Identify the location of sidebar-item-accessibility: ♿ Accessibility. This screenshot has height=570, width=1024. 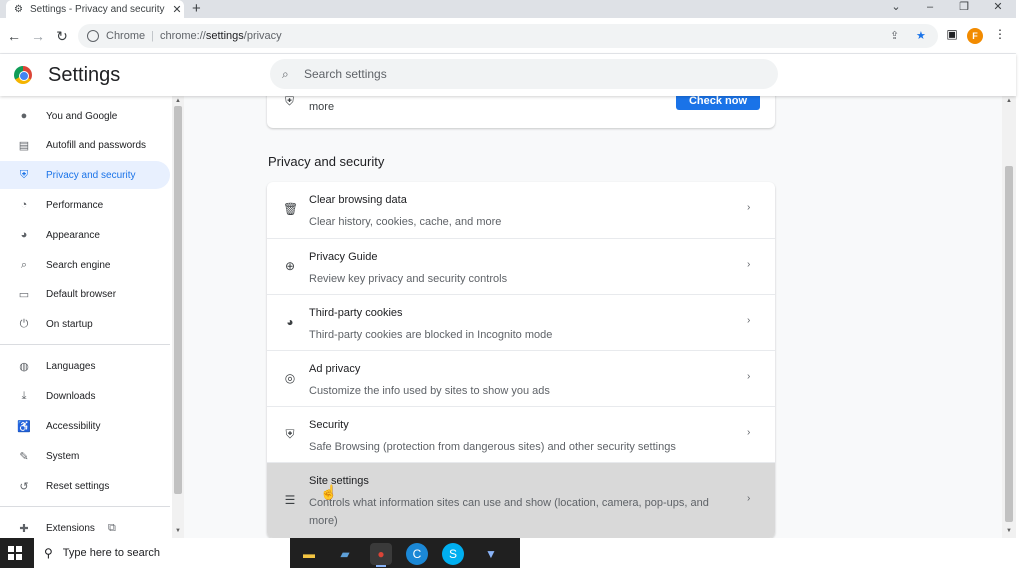
(85, 426).